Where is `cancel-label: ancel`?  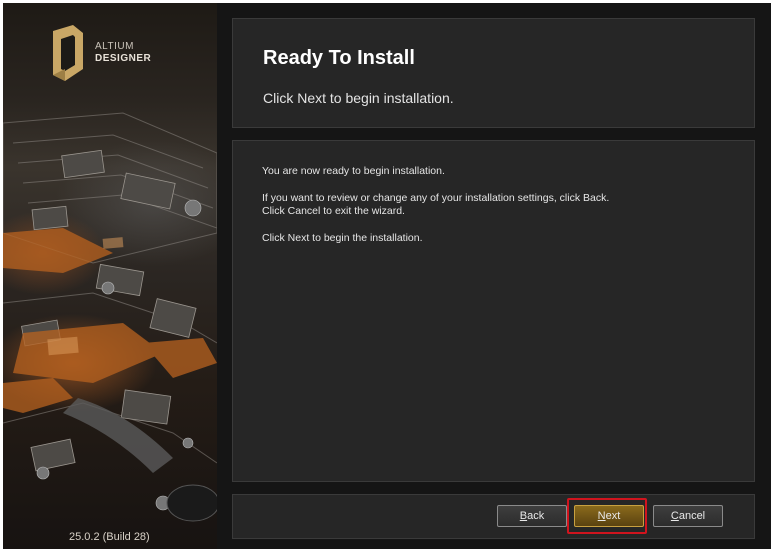
cancel-label: ancel is located at coordinates (692, 516).